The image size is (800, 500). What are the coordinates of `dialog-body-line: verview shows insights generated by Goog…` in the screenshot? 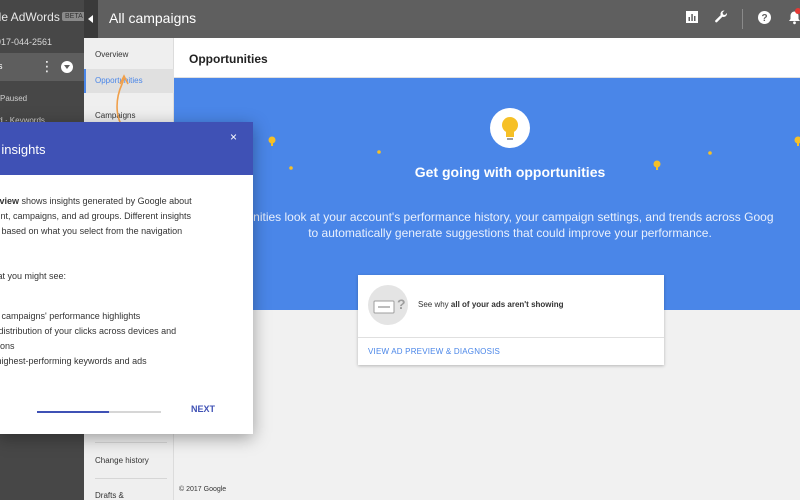 It's located at (96, 201).